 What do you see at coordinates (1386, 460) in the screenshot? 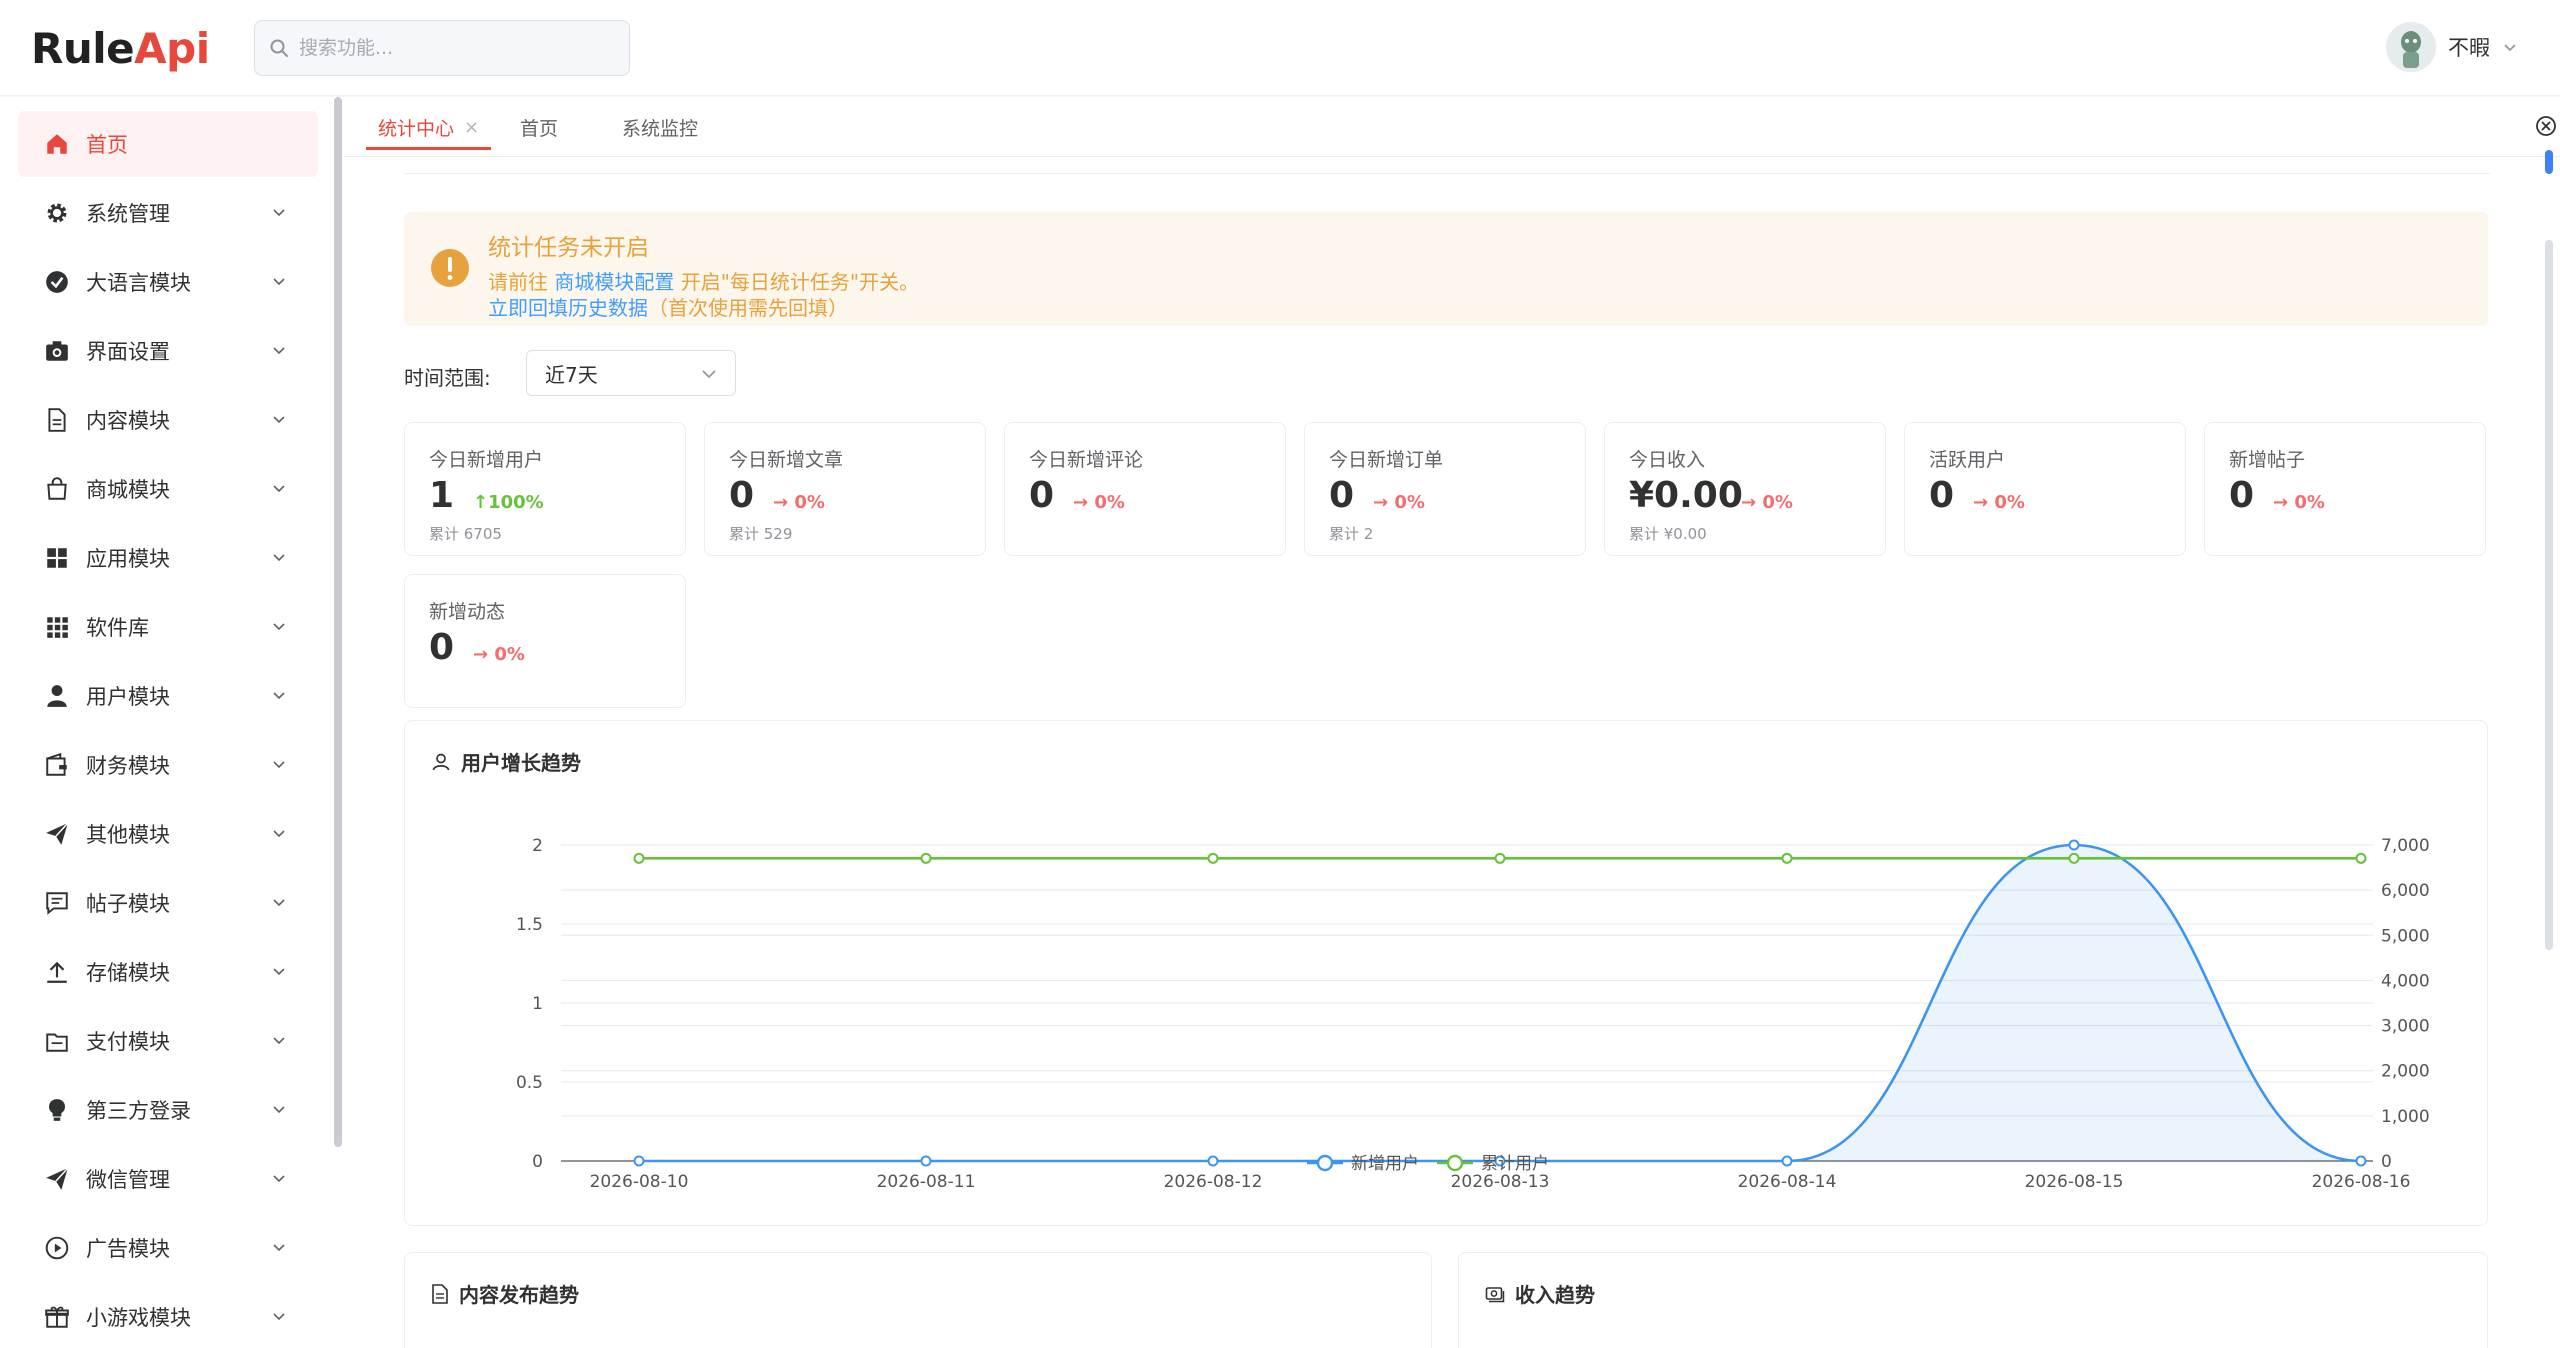
I see `stat-title: 今日新增订单` at bounding box center [1386, 460].